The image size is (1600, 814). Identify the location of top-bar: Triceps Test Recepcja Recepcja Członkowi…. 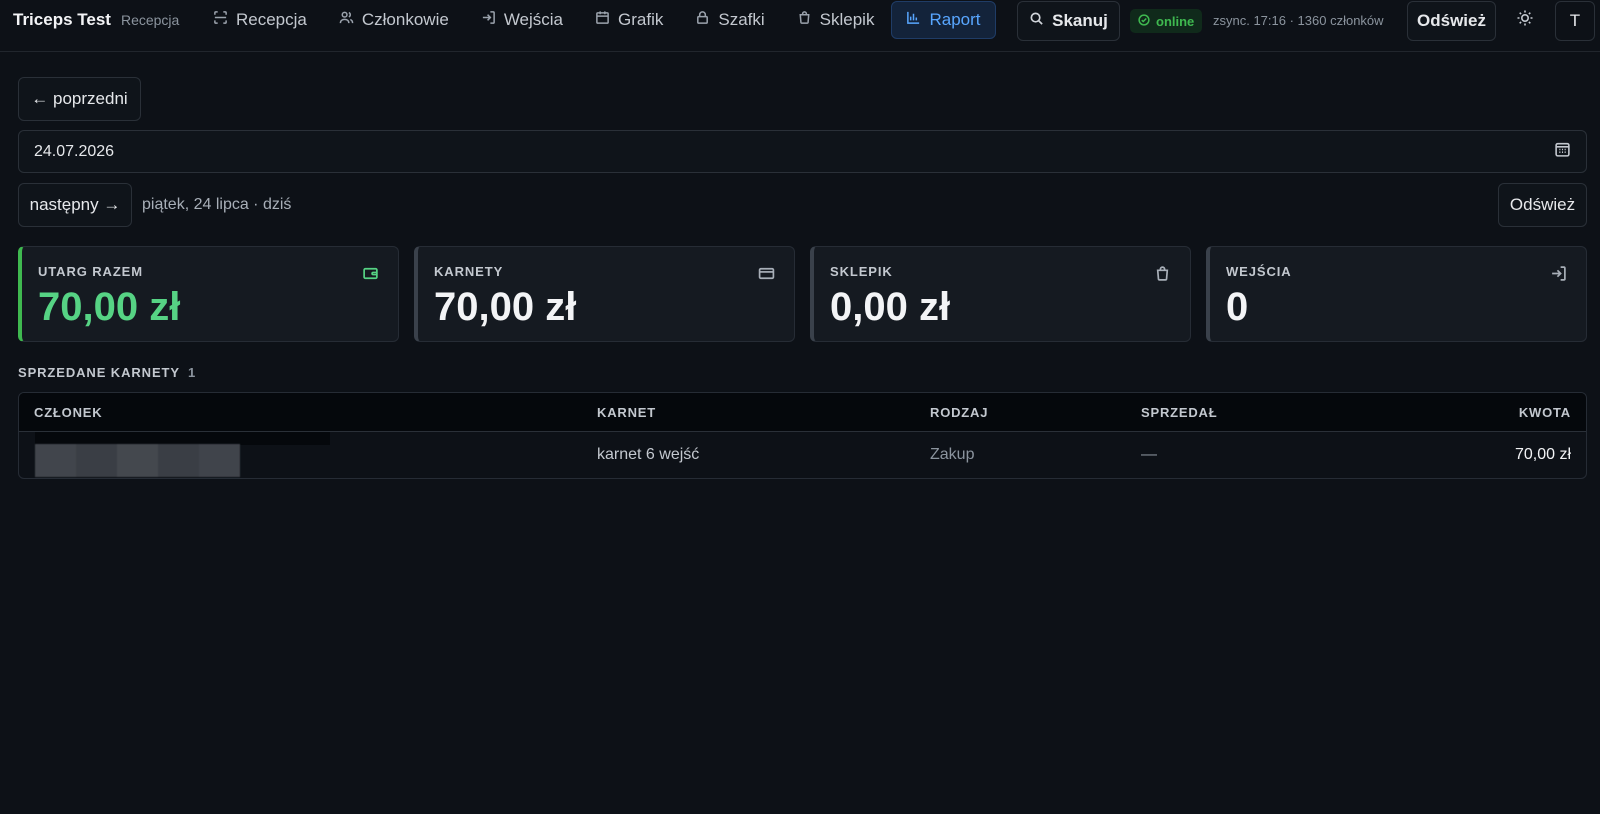
(800, 26).